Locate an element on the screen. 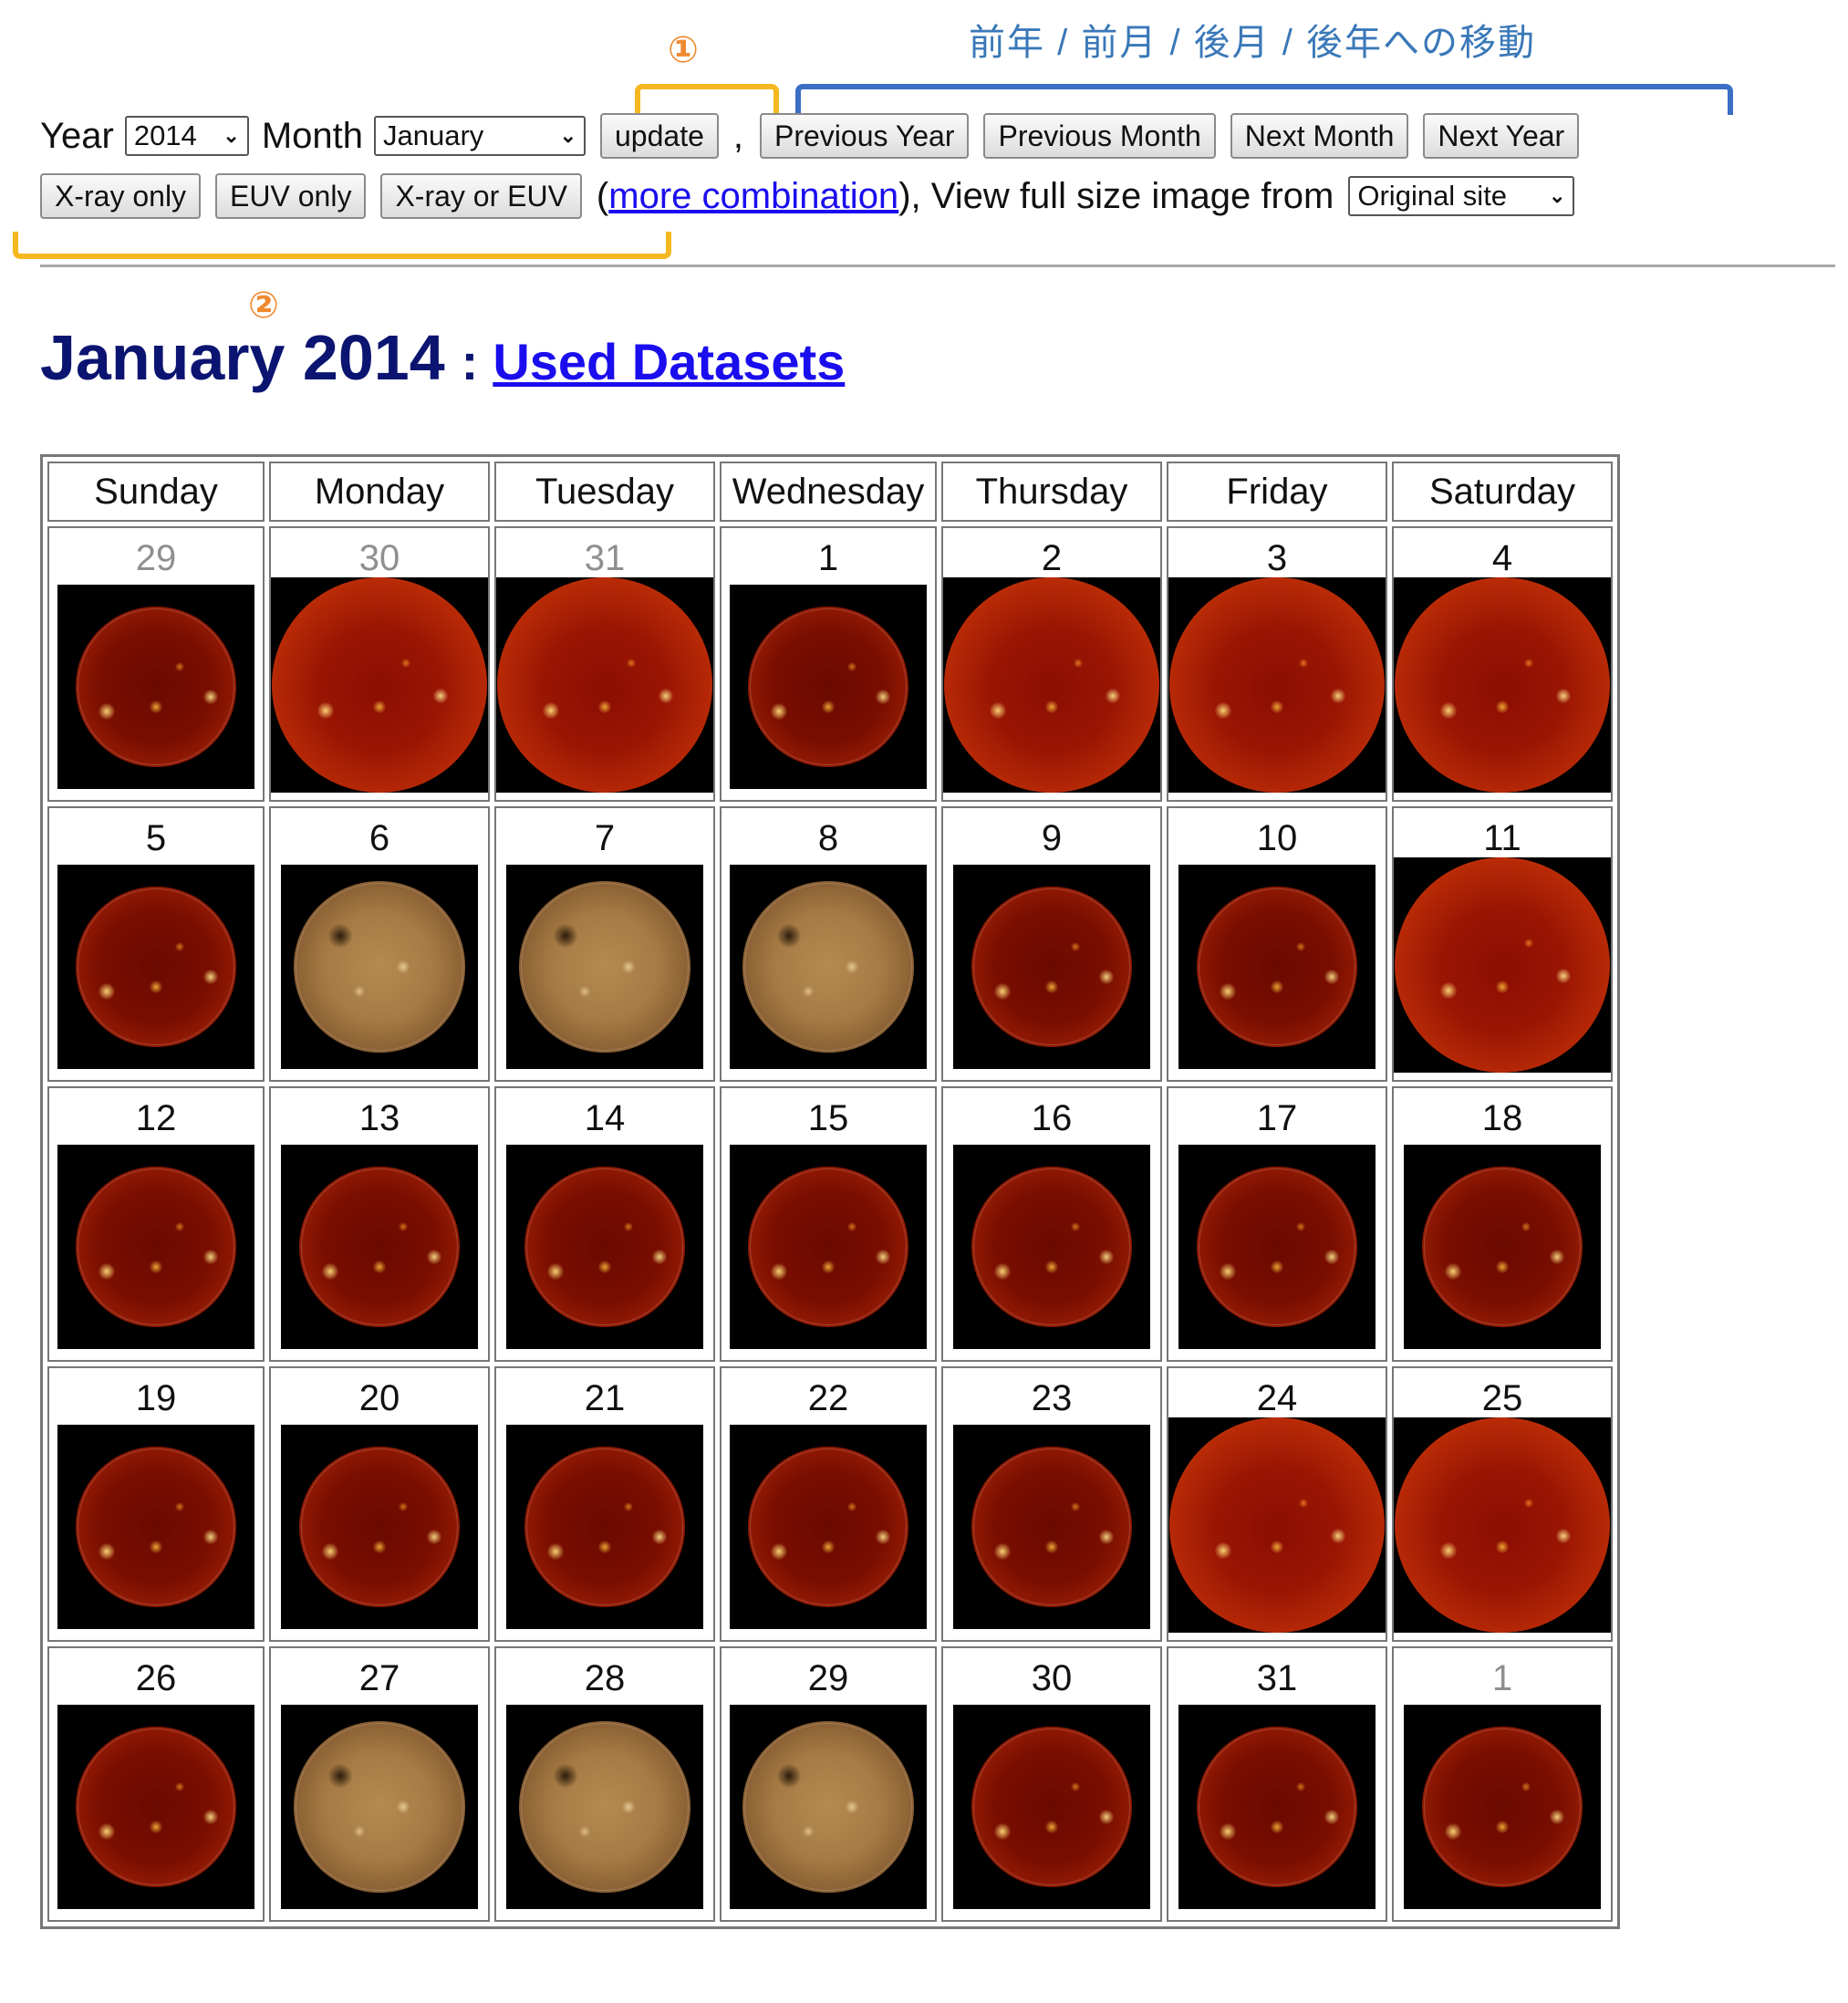 The image size is (1848, 2003). day-number: 26 is located at coordinates (156, 1678).